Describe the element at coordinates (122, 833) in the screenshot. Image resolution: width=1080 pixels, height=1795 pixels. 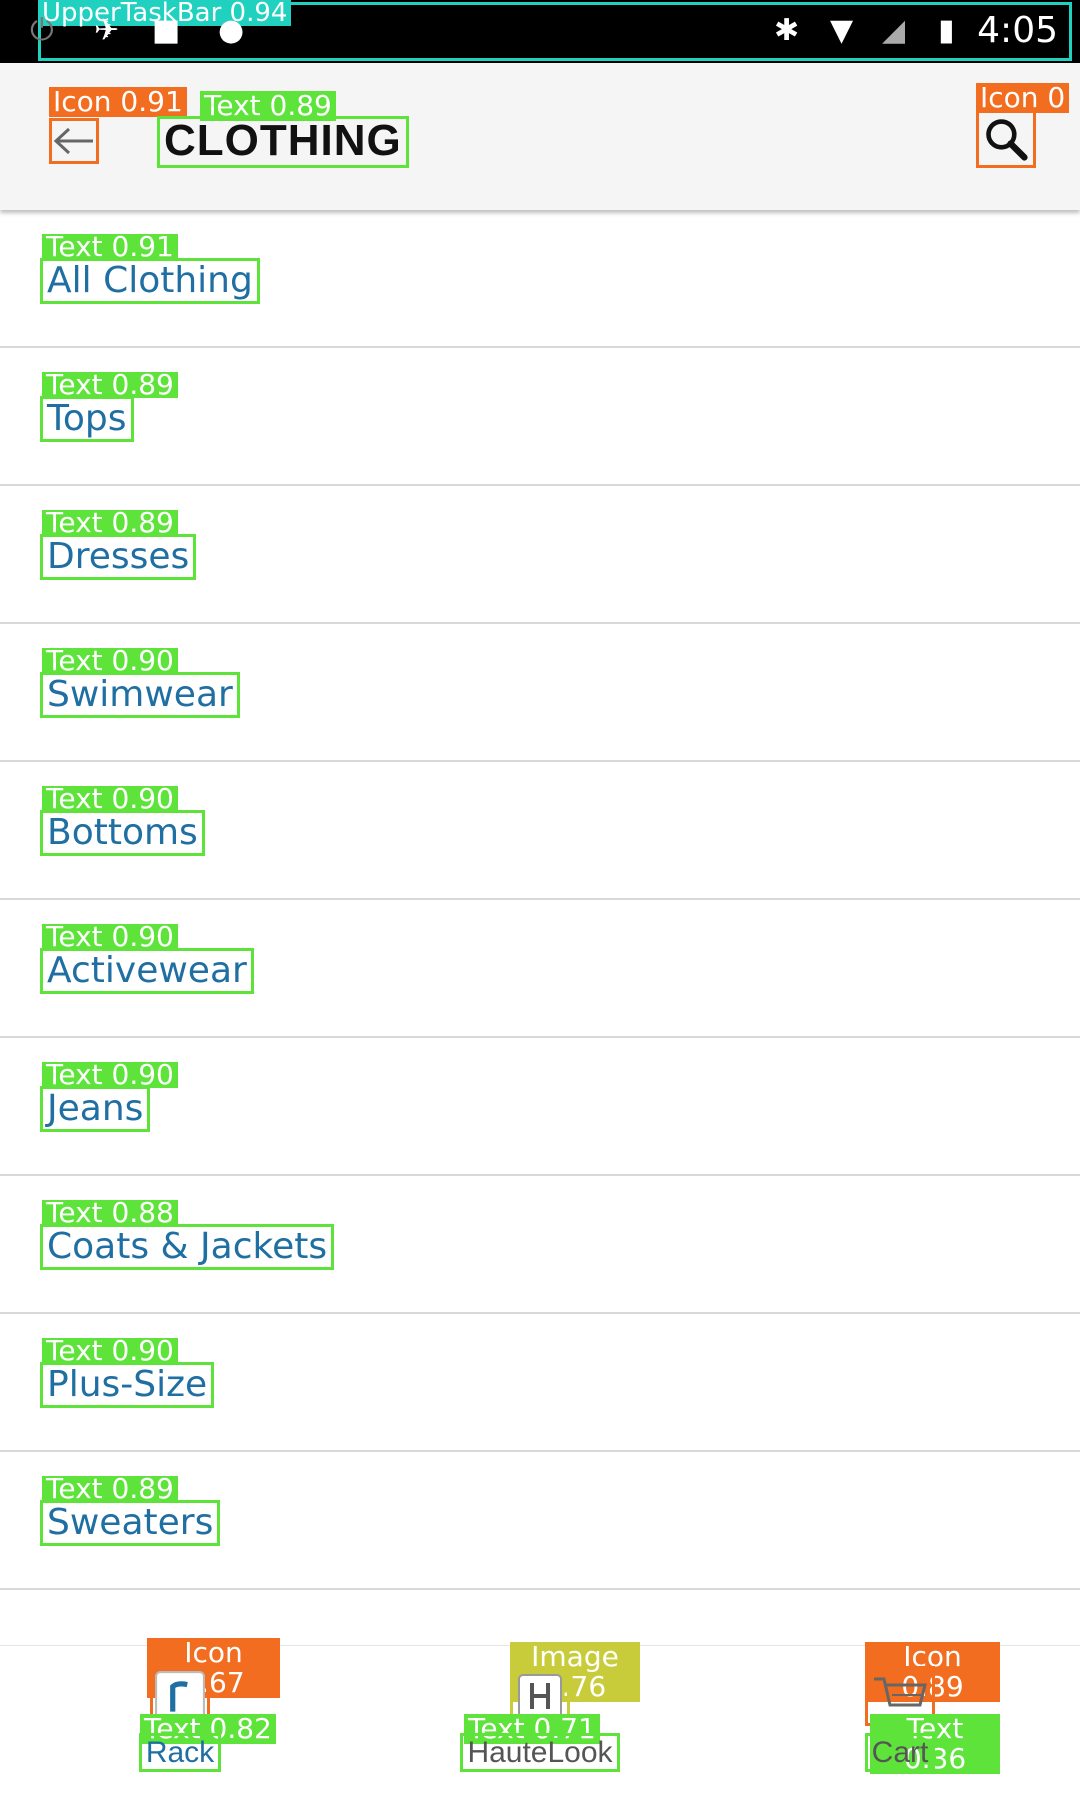
I see `category-label: Bottoms` at that location.